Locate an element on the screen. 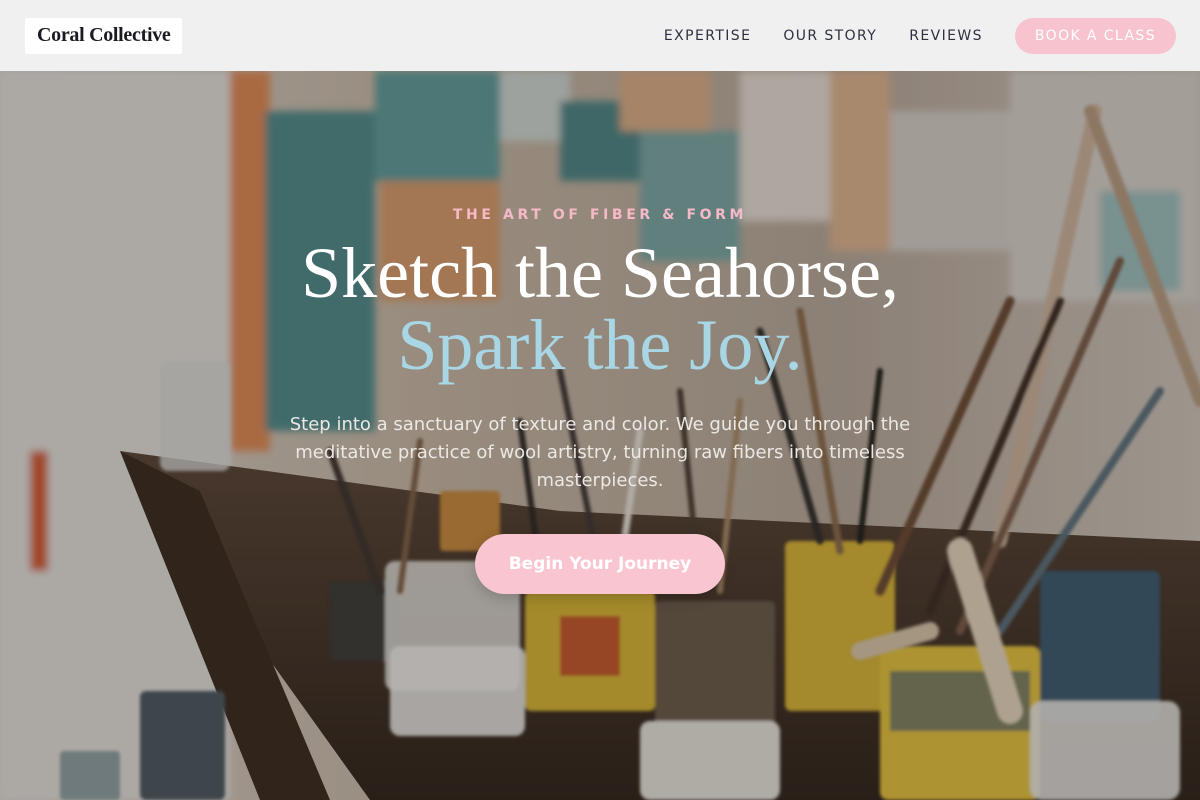  hero-headline-line1: Sketch the Seahorse, is located at coordinates (600, 273).